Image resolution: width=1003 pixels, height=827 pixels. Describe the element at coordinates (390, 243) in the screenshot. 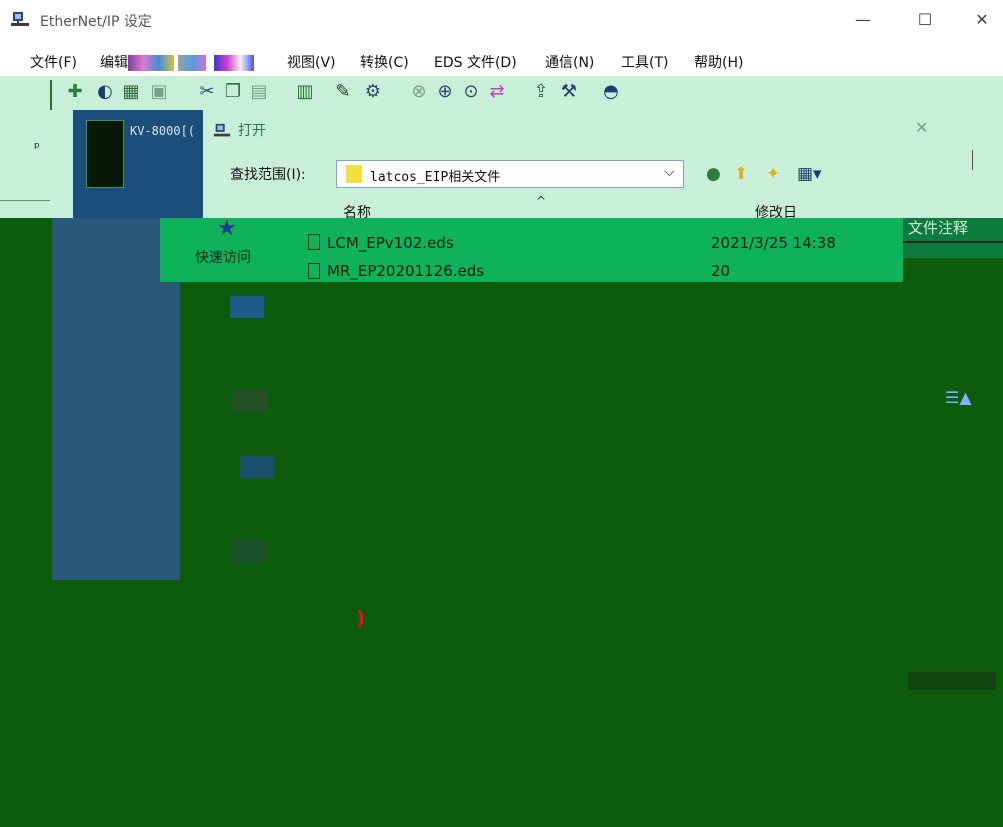

I see `file-name: LCM_EPv102.eds` at that location.